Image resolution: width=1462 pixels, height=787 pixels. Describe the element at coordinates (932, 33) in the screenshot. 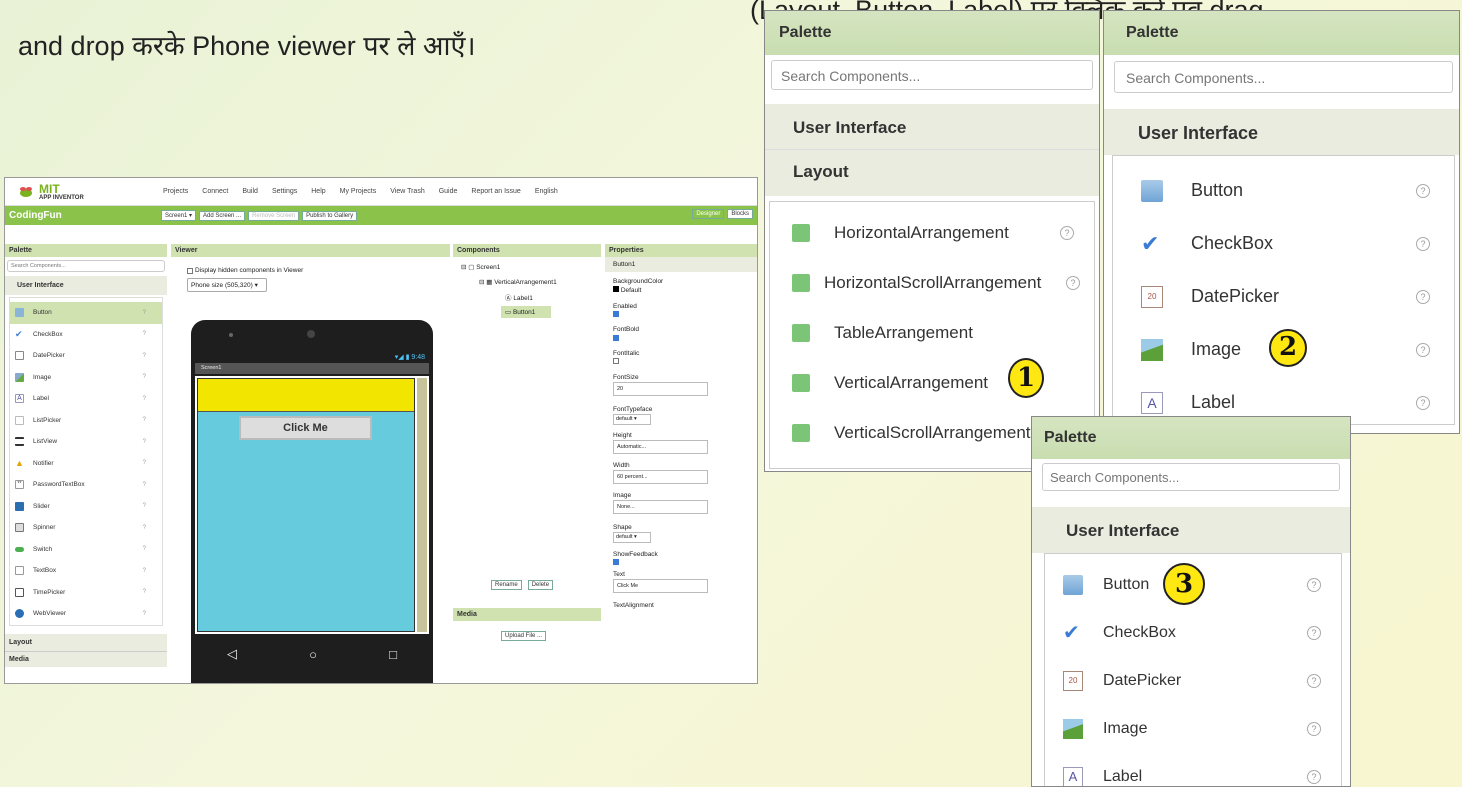

I see `panel1-header: Palette` at that location.